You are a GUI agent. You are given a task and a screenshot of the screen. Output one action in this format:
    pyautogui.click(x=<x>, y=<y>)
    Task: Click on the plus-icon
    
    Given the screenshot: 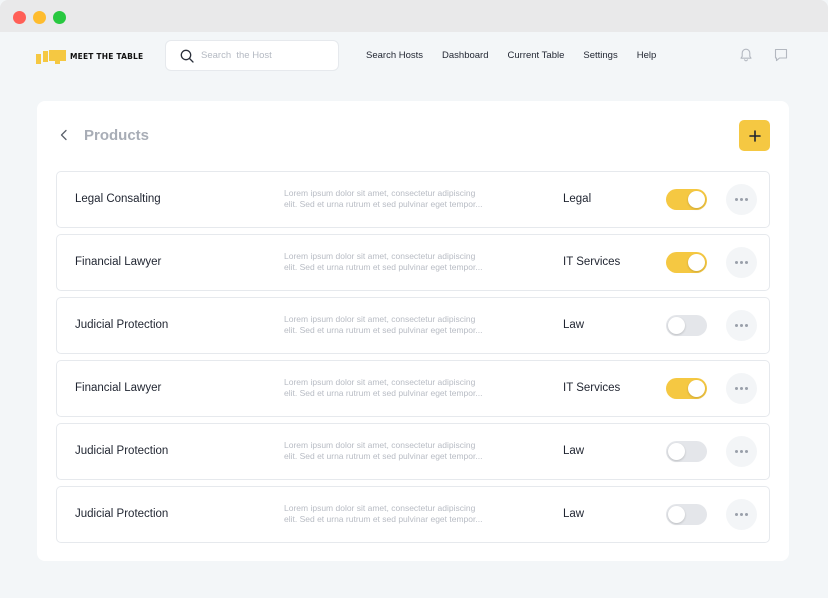 What is the action you would take?
    pyautogui.click(x=754, y=135)
    